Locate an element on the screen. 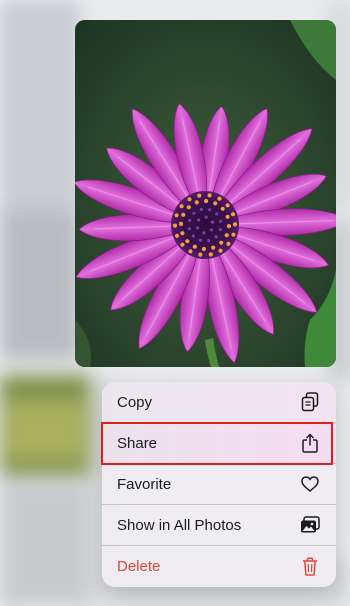 The width and height of the screenshot is (350, 606). photo-library-icon is located at coordinates (310, 525).